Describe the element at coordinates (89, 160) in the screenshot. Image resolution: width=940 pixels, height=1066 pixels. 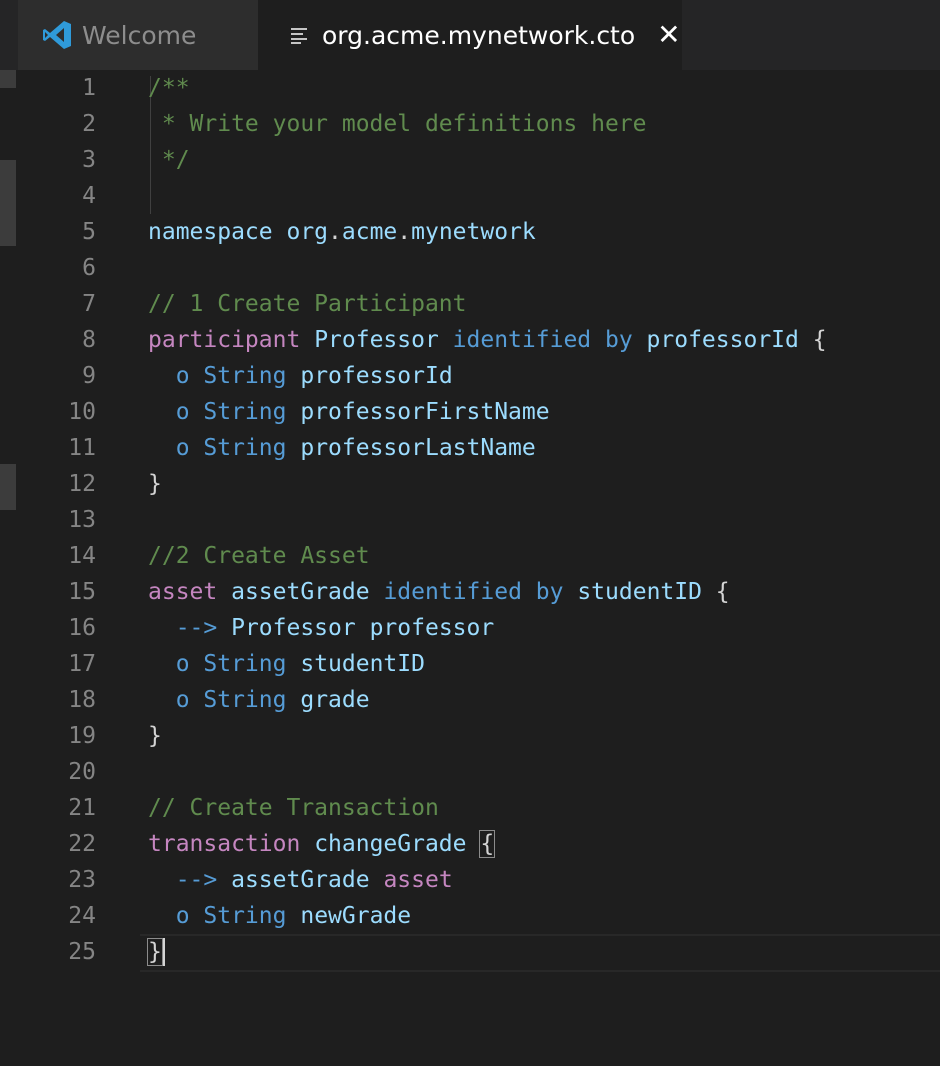
I see `line-number: 3` at that location.